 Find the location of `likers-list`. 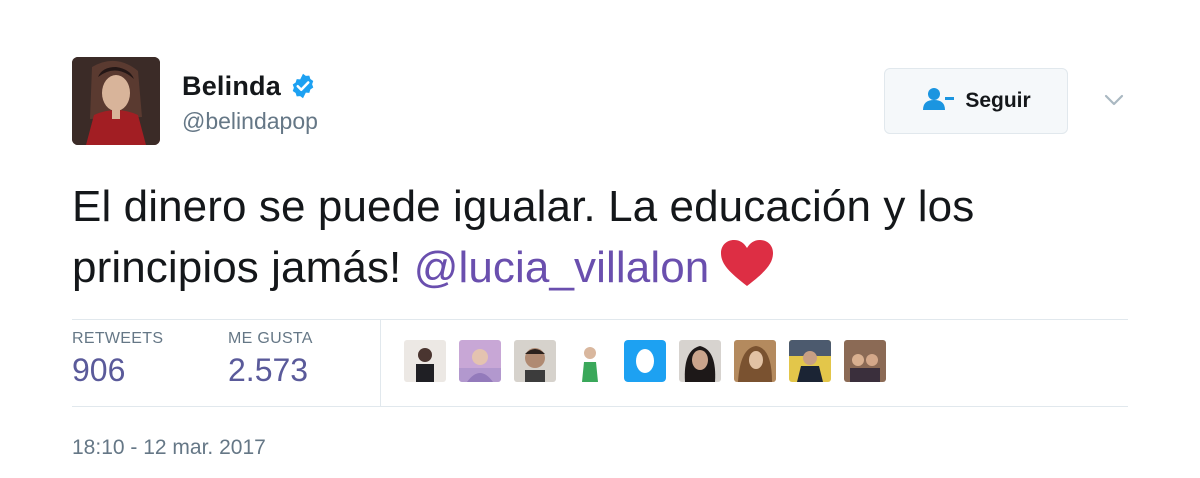

likers-list is located at coordinates (651, 361).